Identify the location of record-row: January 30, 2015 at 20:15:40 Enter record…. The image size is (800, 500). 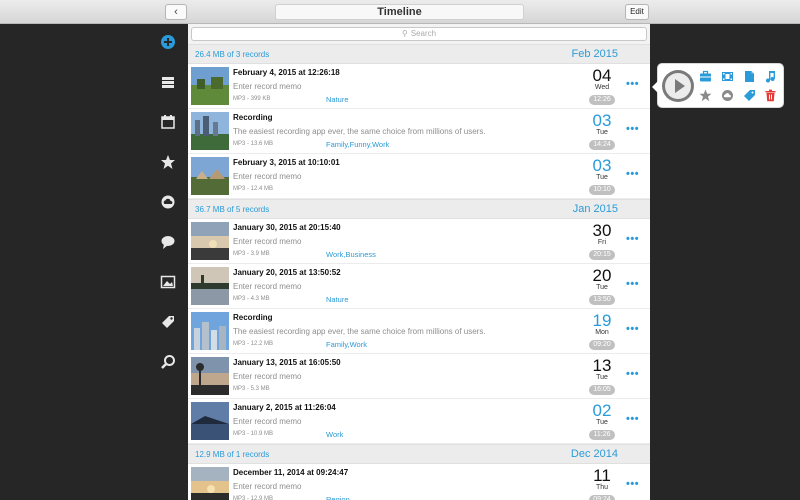
(419, 241).